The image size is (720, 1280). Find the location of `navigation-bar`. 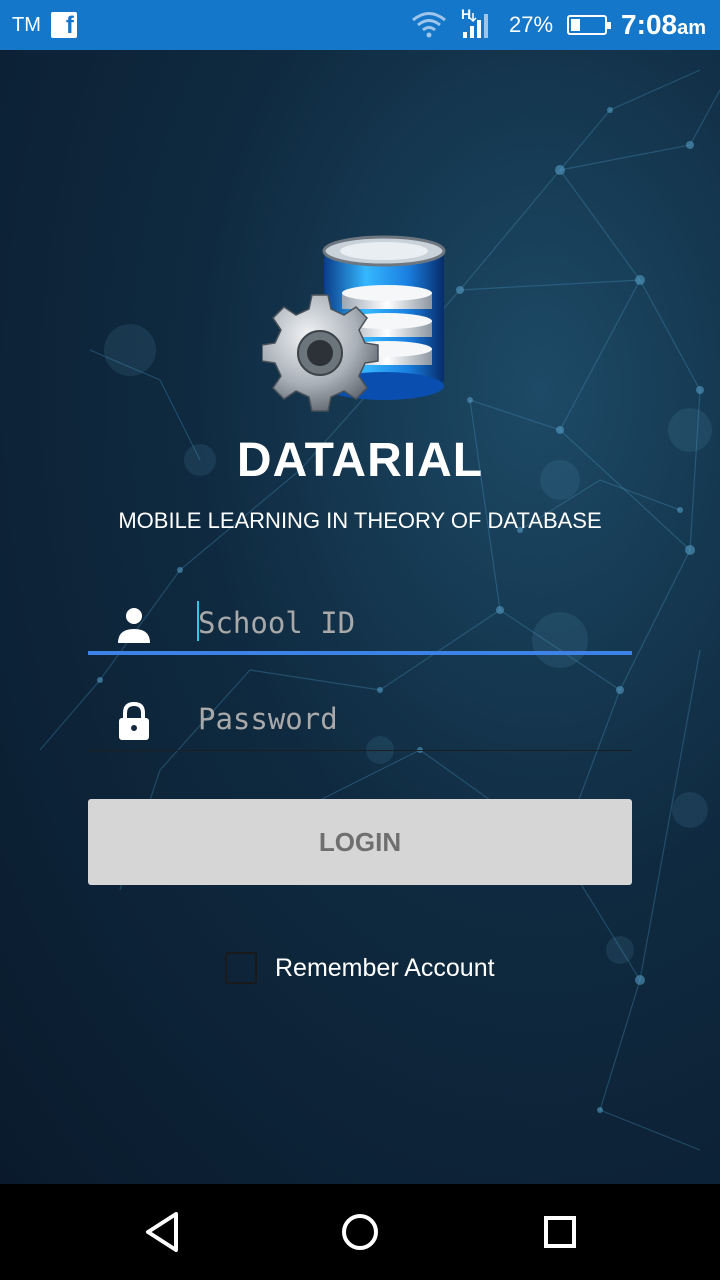

navigation-bar is located at coordinates (360, 1232).